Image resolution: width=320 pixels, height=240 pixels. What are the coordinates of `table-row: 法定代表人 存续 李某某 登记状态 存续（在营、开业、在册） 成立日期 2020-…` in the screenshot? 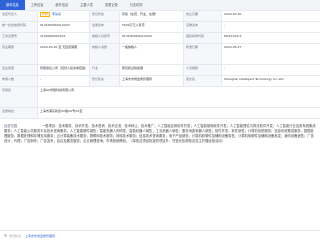 It's located at (160, 16).